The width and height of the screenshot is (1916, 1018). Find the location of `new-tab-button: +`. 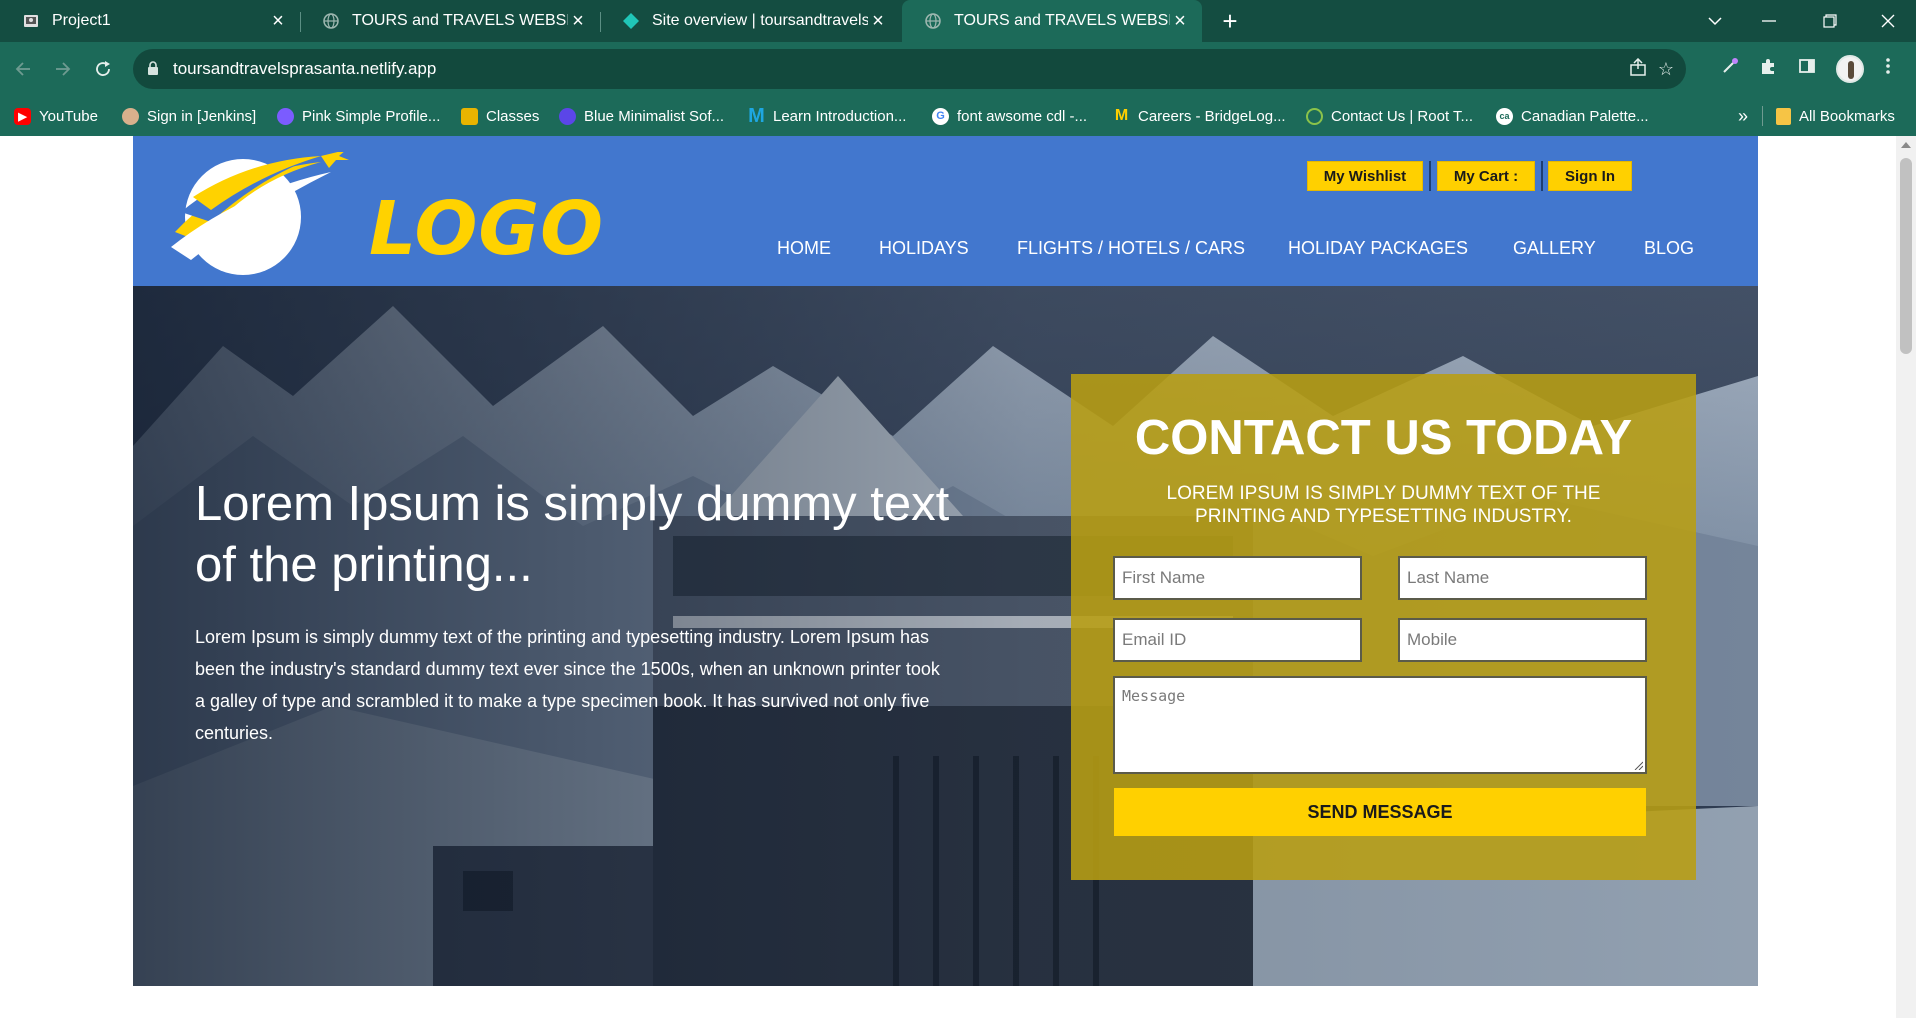

new-tab-button: + is located at coordinates (1230, 21).